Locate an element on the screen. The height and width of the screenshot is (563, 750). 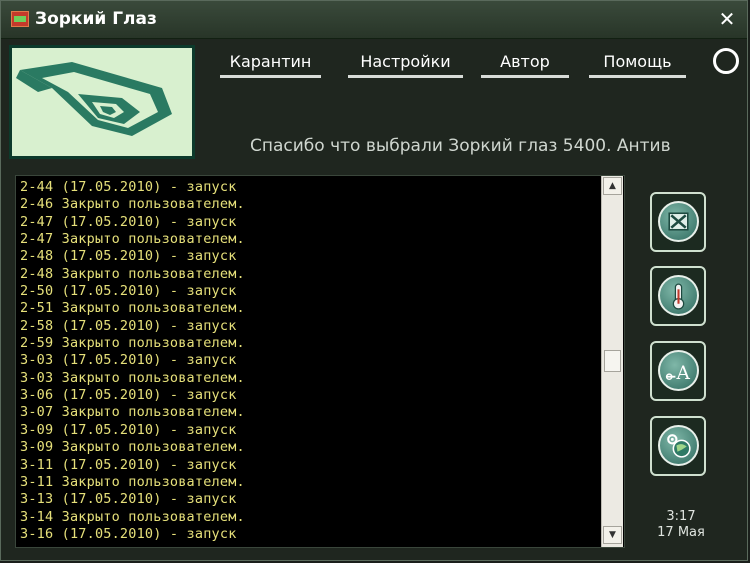
log-line: 2-44 (17.05.2010) - запуск is located at coordinates (128, 187).